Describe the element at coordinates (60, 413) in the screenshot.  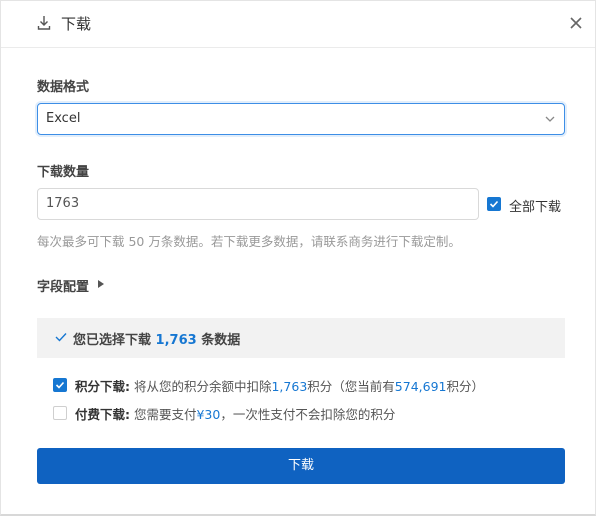
I see `paid-download-checkbox` at that location.